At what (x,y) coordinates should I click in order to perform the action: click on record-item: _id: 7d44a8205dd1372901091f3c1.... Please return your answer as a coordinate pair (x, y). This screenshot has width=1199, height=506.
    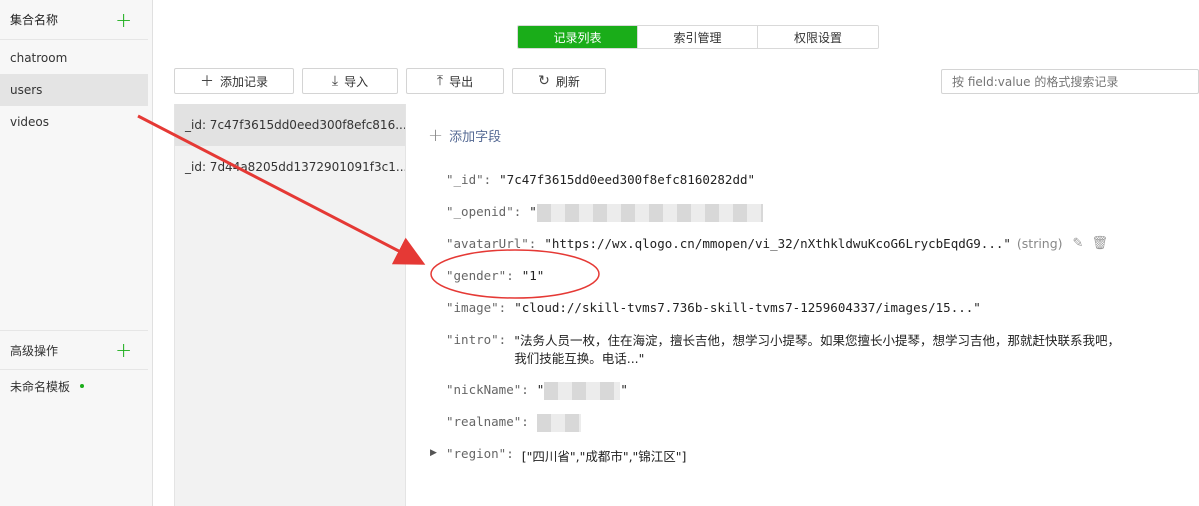
    Looking at the image, I should click on (290, 167).